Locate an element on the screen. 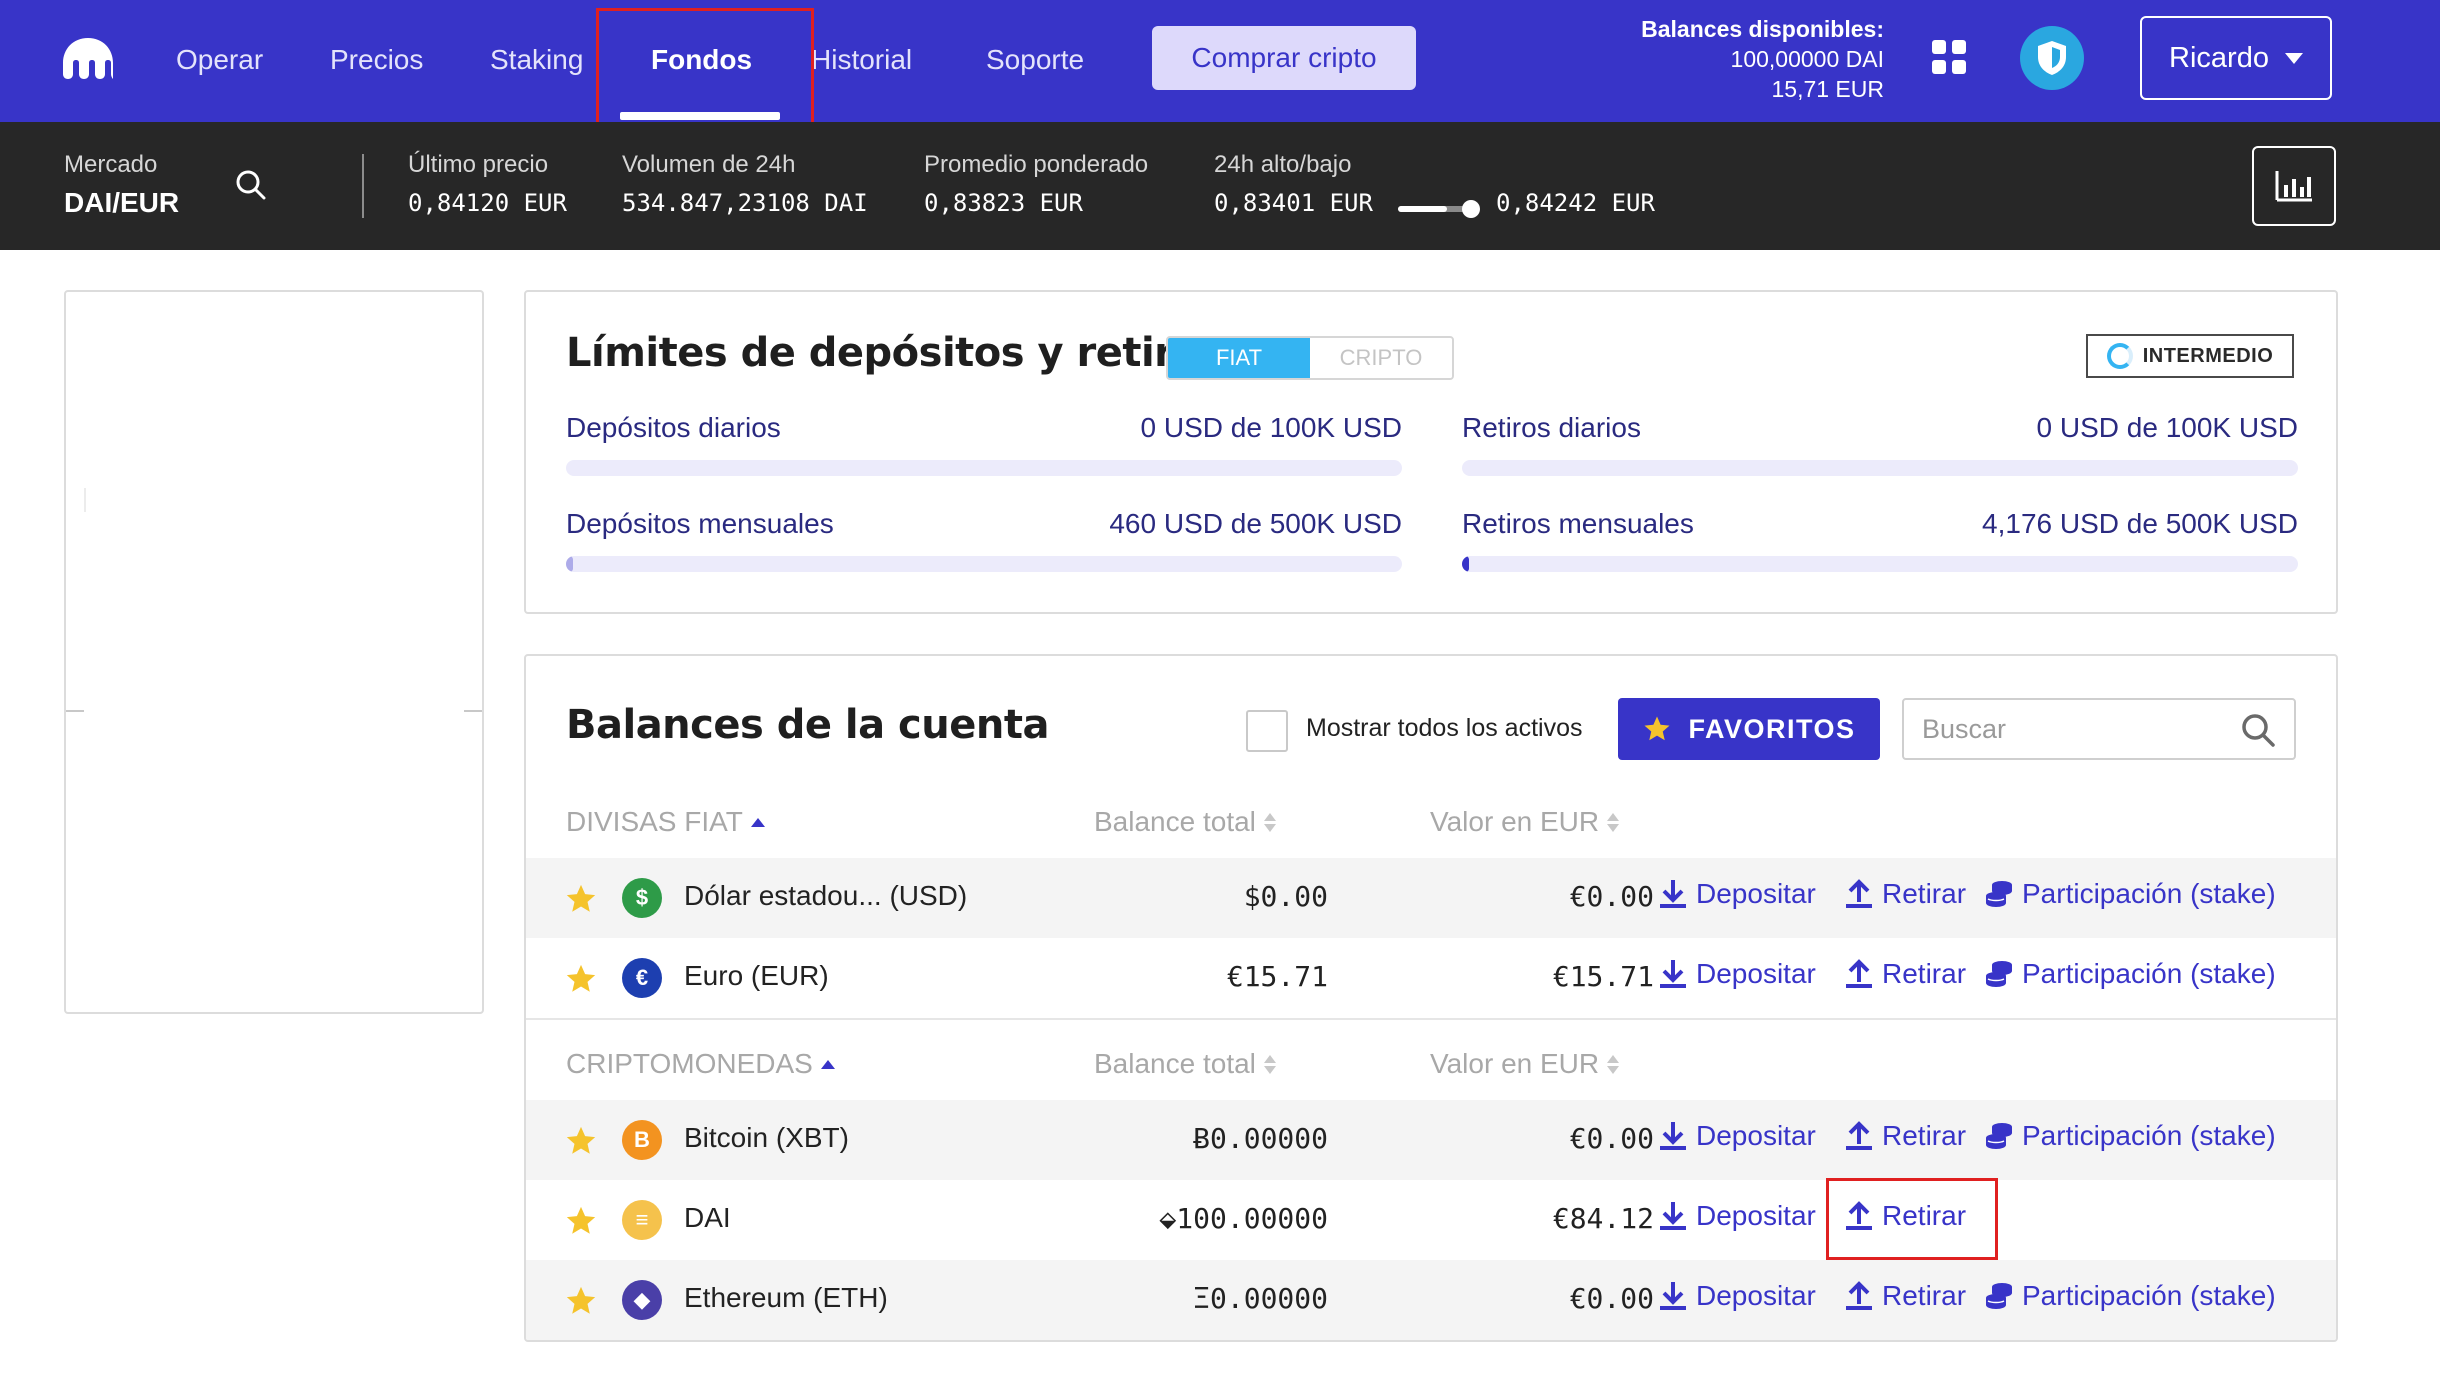 The height and width of the screenshot is (1374, 2440). left-side-panel is located at coordinates (274, 652).